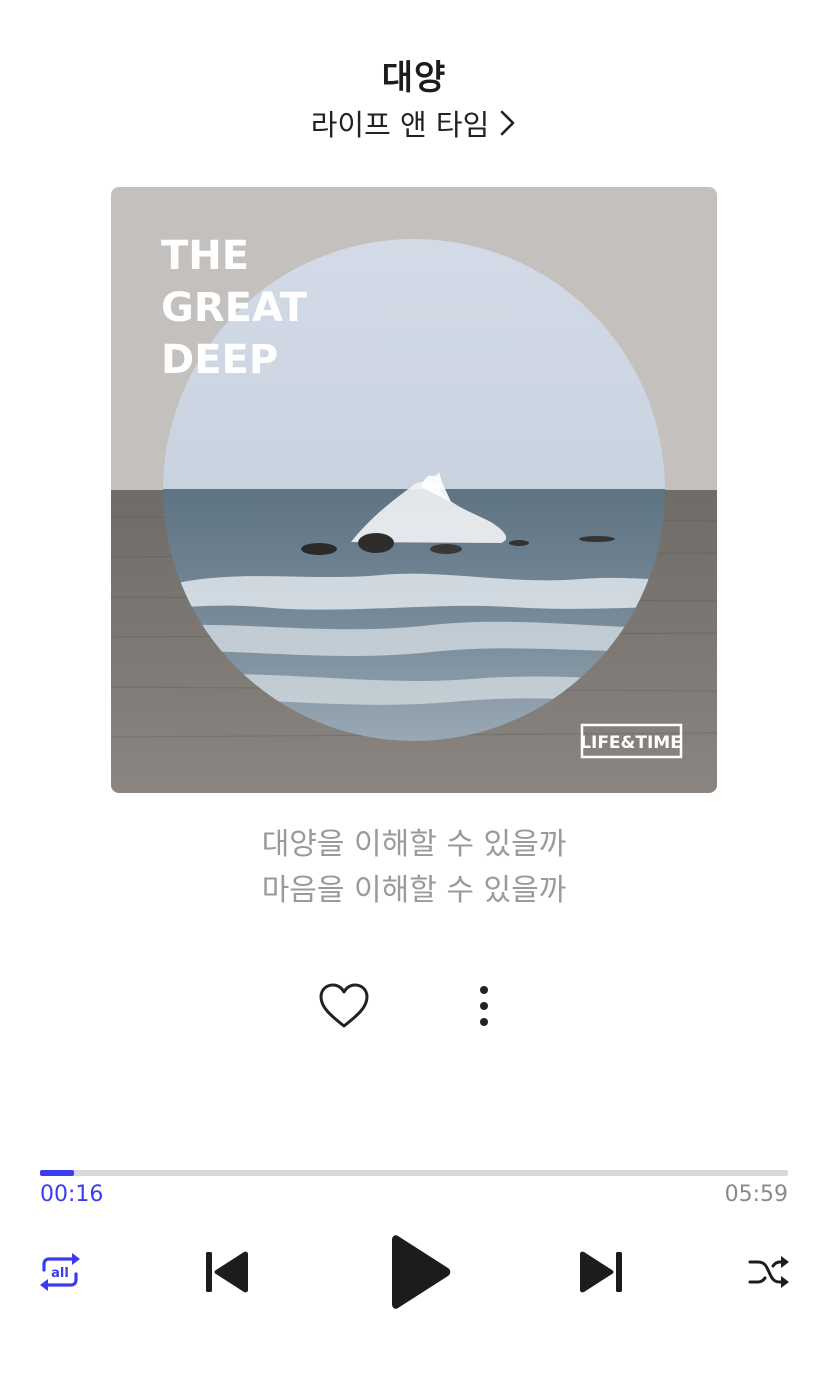 The height and width of the screenshot is (1373, 828). I want to click on next-button, so click(601, 1272).